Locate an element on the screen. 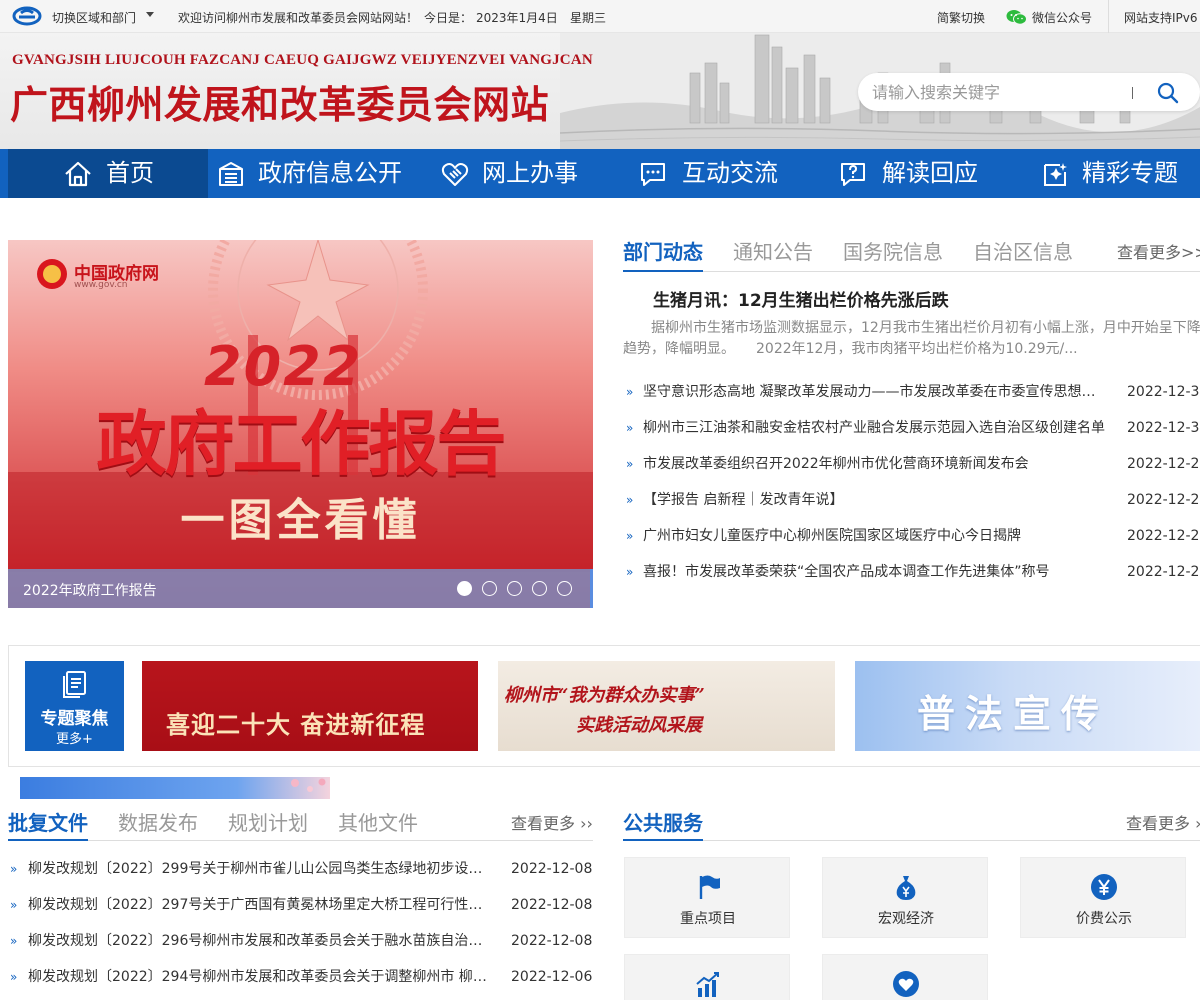  file-tabs: 批复文件 数据发布 规划计划 其他文件 查看更多 ›› is located at coordinates (300, 822).